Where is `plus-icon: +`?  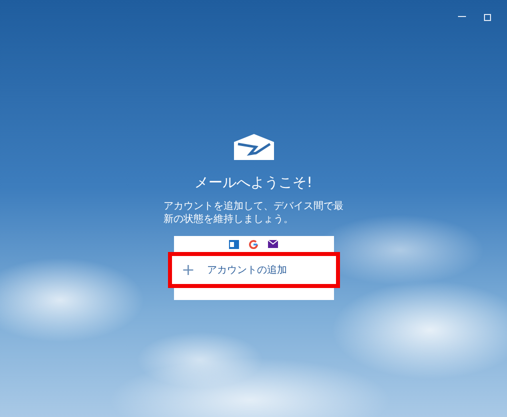
plus-icon: + is located at coordinates (188, 270).